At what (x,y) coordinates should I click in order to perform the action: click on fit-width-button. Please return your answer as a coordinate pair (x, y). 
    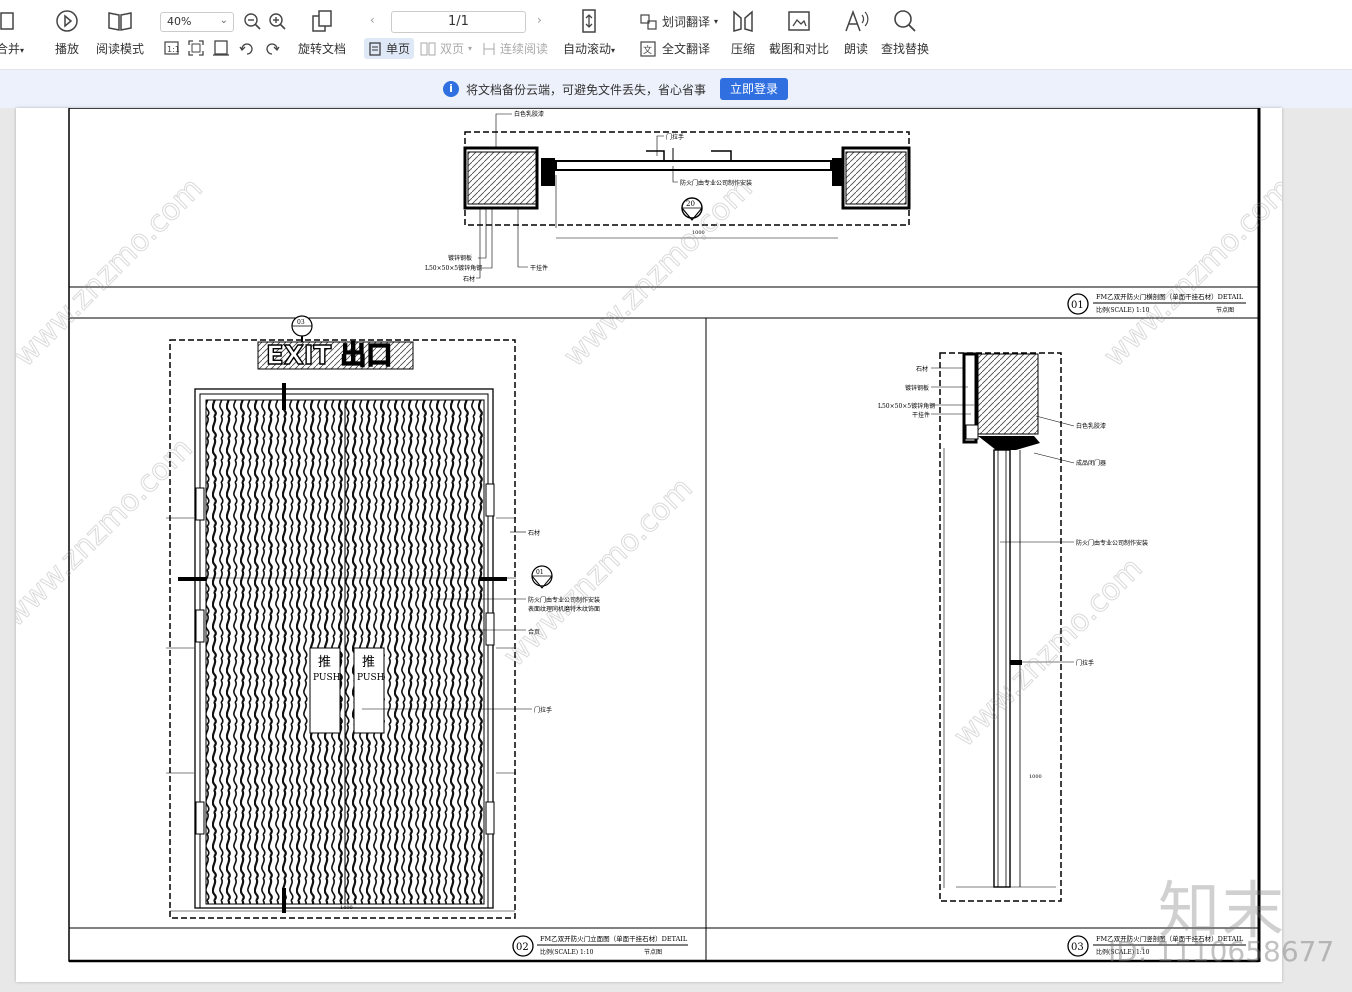
    Looking at the image, I should click on (221, 48).